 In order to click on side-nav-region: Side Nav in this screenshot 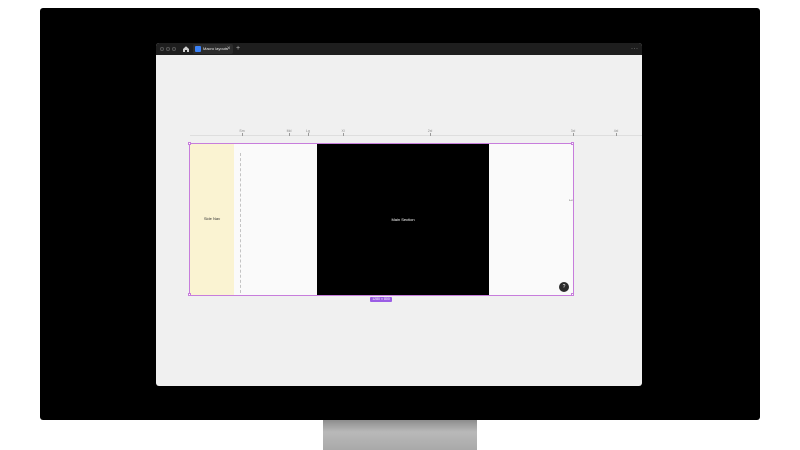, I will do `click(212, 219)`.